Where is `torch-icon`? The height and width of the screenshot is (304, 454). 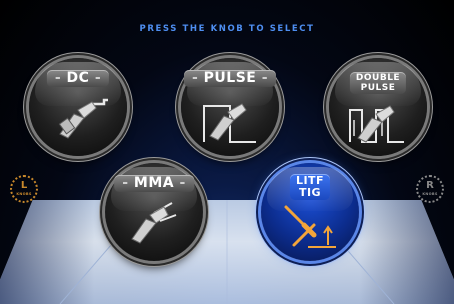 torch-icon is located at coordinates (83, 118).